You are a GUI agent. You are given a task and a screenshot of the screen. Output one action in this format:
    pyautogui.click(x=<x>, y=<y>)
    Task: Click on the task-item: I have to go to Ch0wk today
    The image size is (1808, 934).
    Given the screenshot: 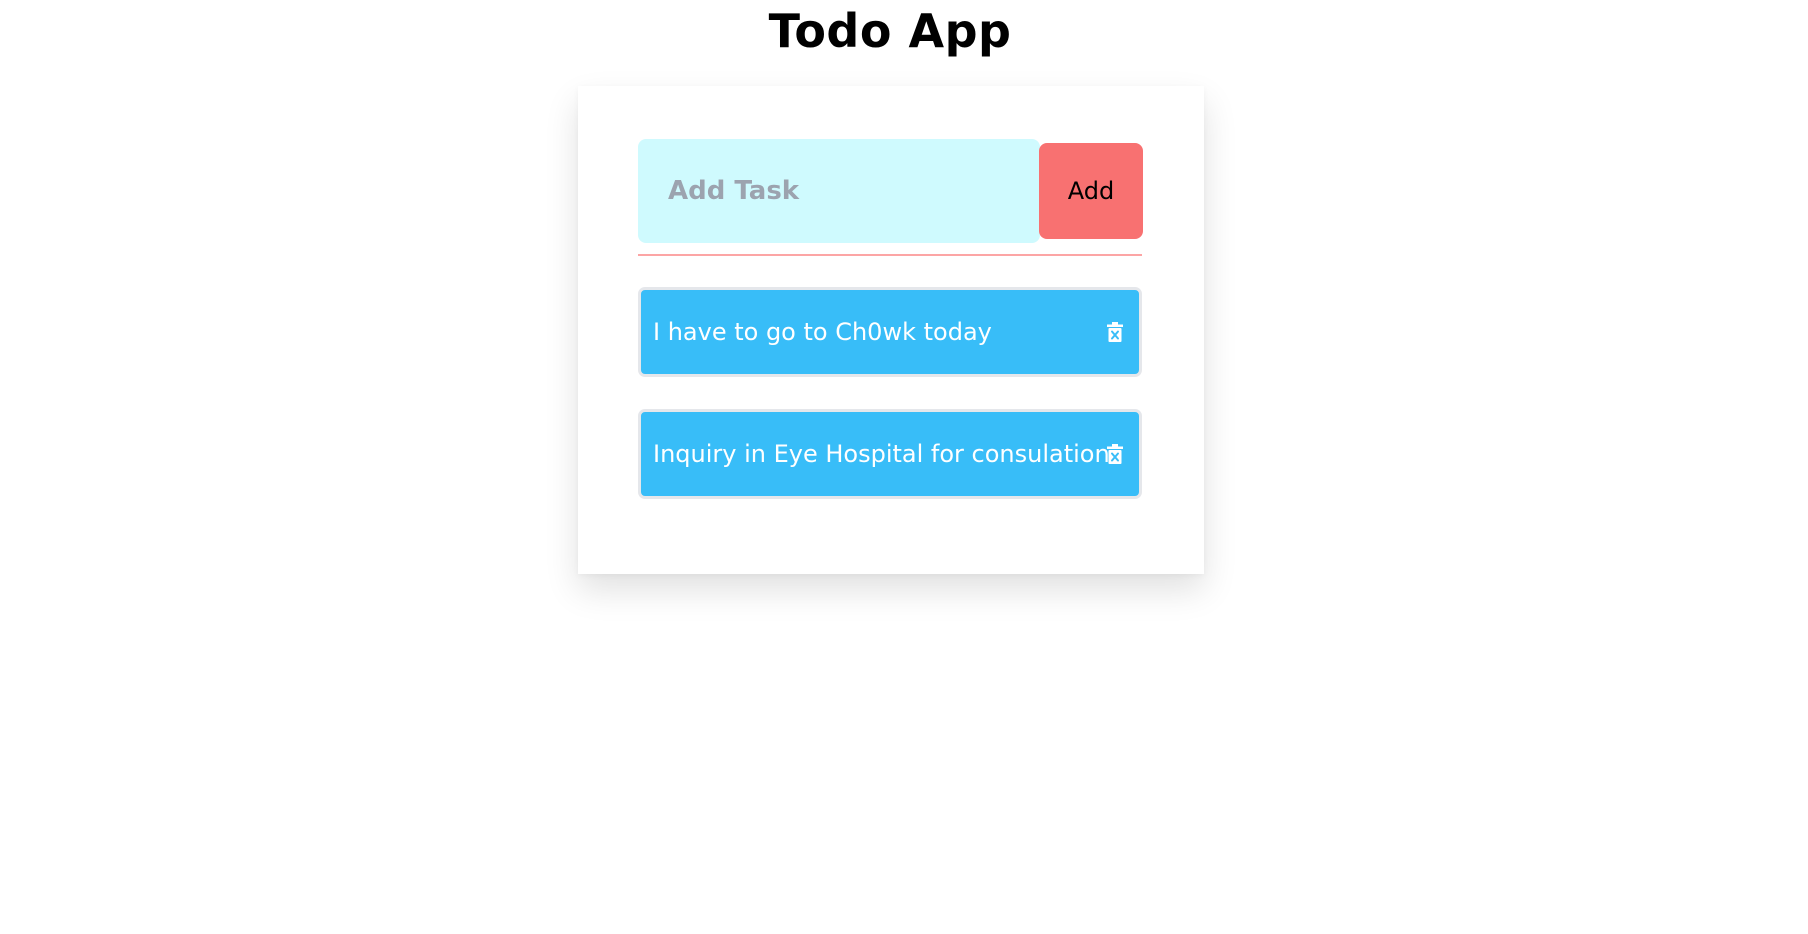 What is the action you would take?
    pyautogui.click(x=890, y=332)
    